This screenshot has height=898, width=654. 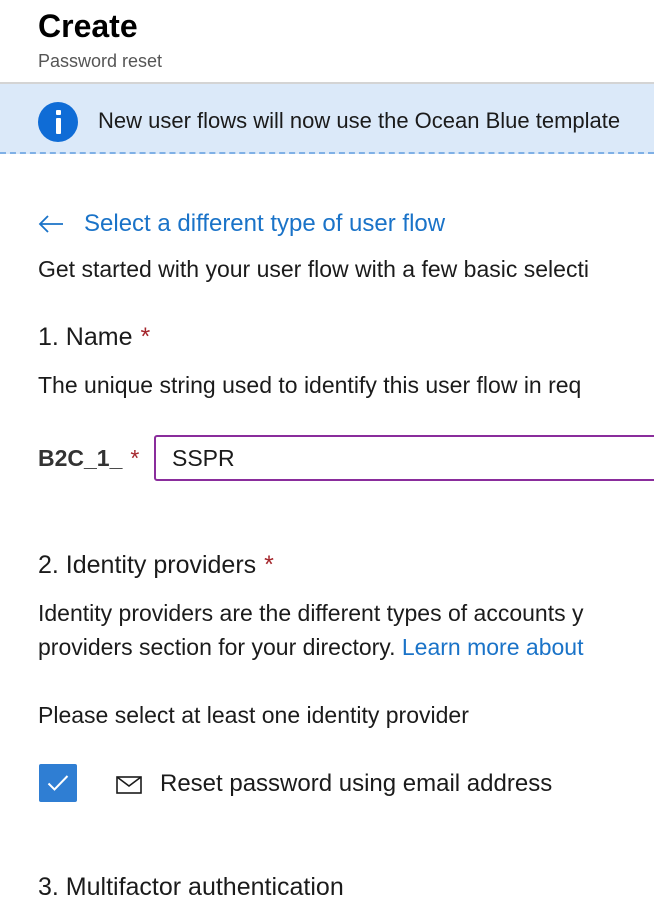 I want to click on page-subtitle: Password reset, so click(x=100, y=61).